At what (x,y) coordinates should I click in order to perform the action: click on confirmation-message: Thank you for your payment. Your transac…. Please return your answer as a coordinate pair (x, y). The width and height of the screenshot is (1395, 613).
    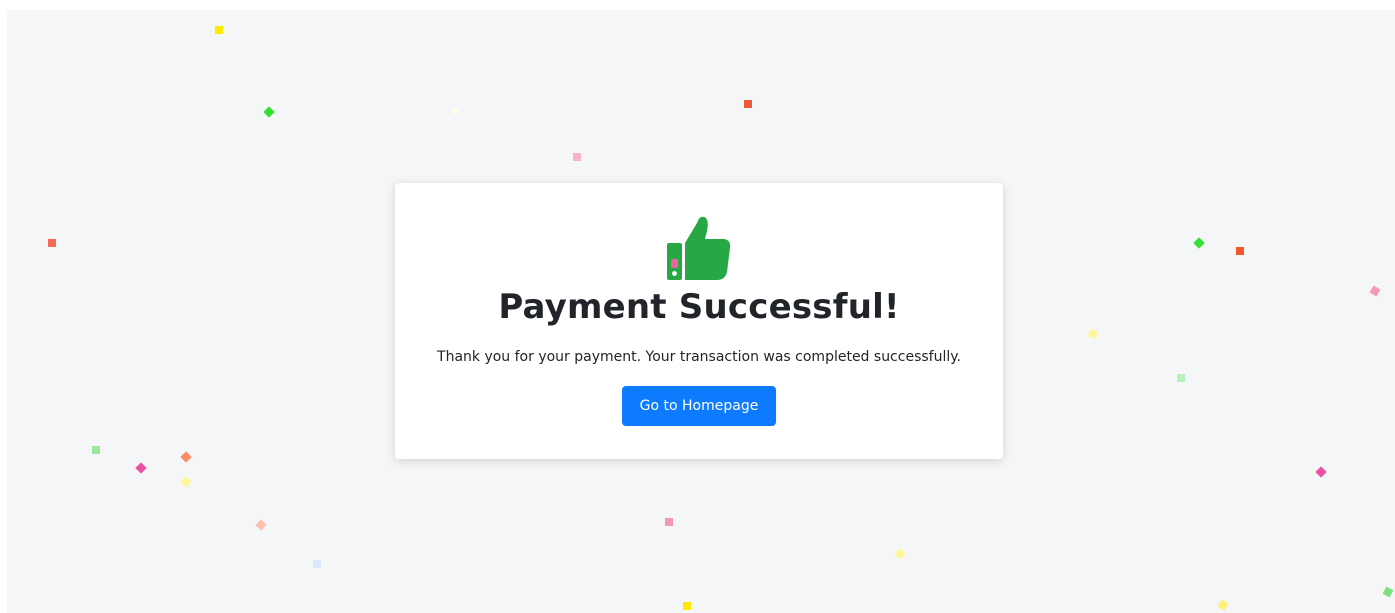
    Looking at the image, I should click on (699, 357).